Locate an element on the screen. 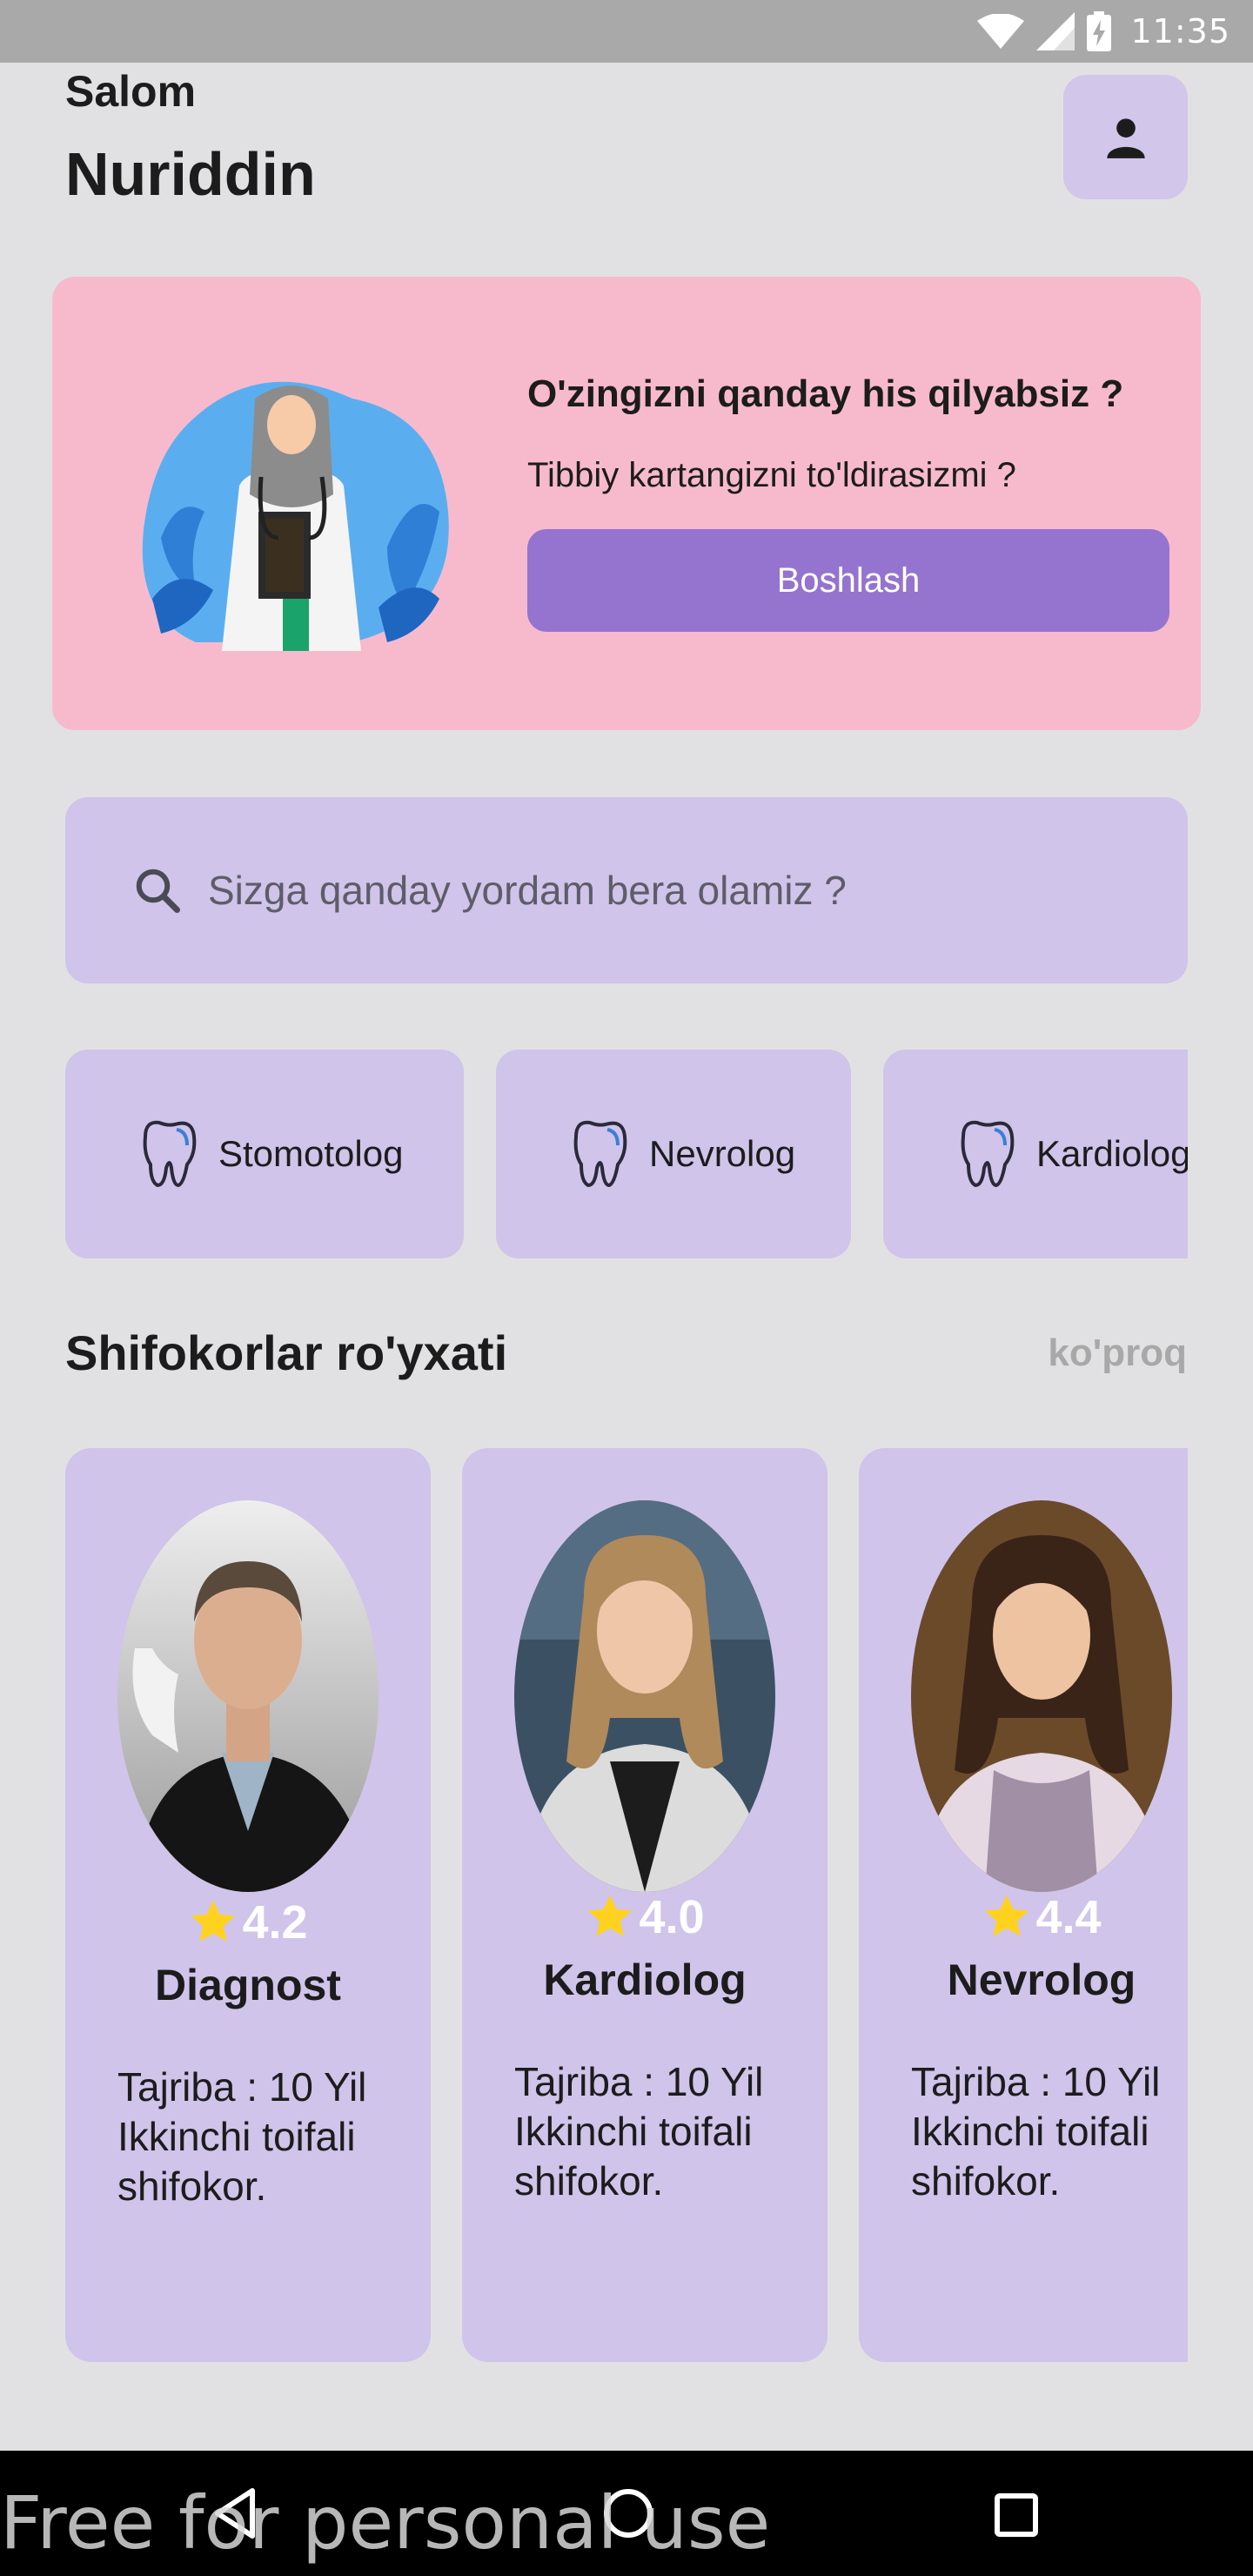 The image size is (1253, 2576). person-icon is located at coordinates (1125, 138).